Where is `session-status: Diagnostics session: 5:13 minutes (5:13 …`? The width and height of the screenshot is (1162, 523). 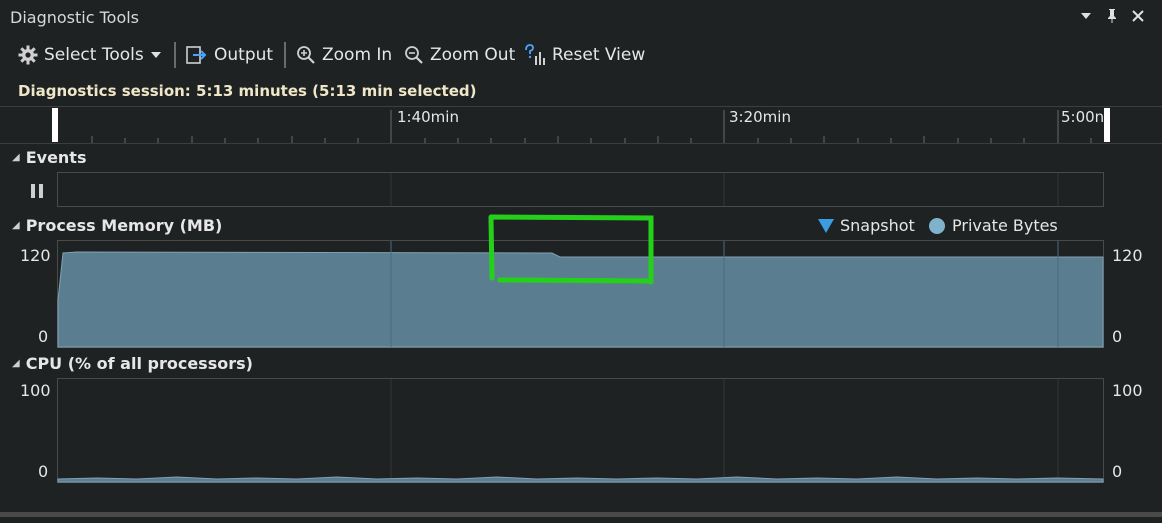
session-status: Diagnostics session: 5:13 minutes (5:13 … is located at coordinates (247, 91).